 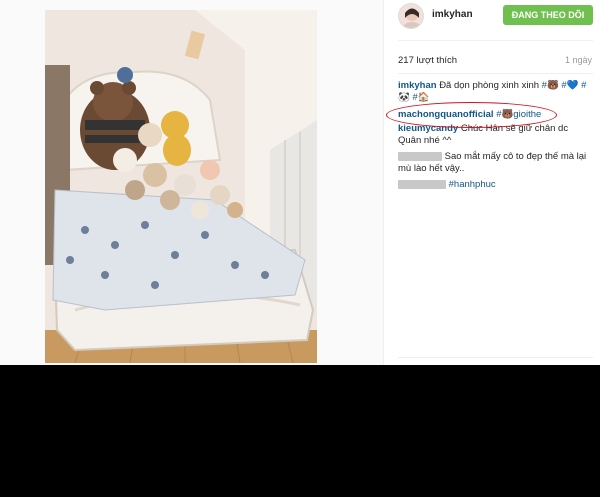 I want to click on hashtag-emojis-2: 🐼 #🏠, so click(x=414, y=97).